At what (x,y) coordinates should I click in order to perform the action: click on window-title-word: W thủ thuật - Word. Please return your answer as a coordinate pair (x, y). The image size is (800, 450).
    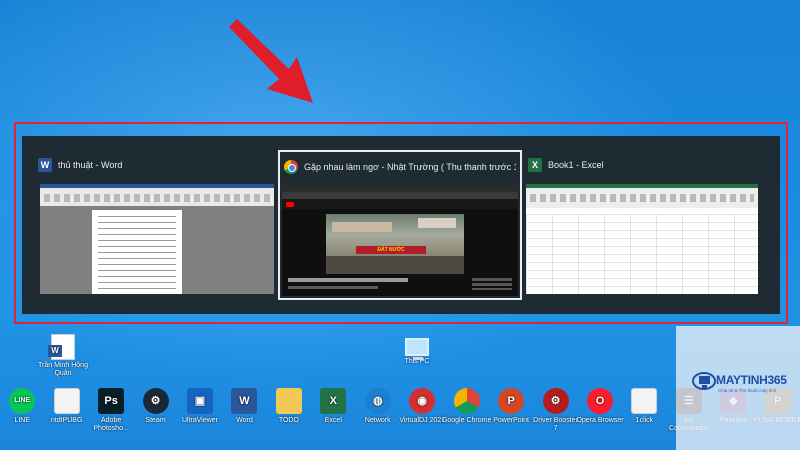
    Looking at the image, I should click on (154, 165).